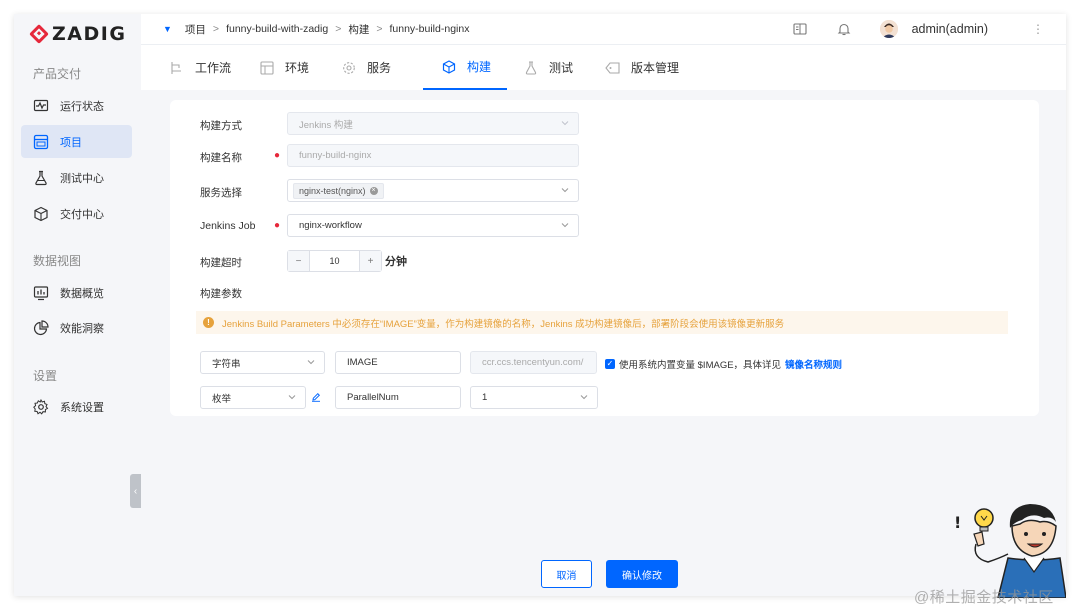 The image size is (1080, 611). I want to click on chevron-left-icon: ‹, so click(135, 491).